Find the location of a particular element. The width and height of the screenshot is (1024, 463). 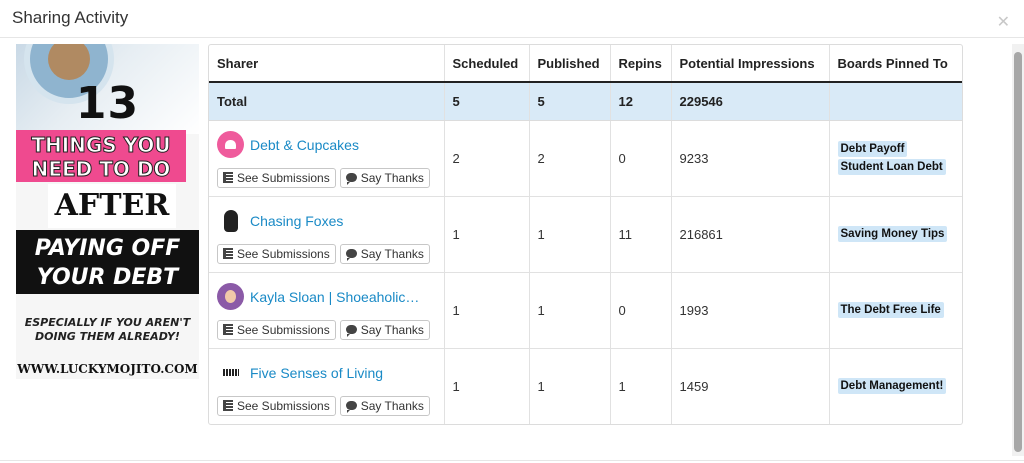

impressions-value: 1993 is located at coordinates (750, 310).